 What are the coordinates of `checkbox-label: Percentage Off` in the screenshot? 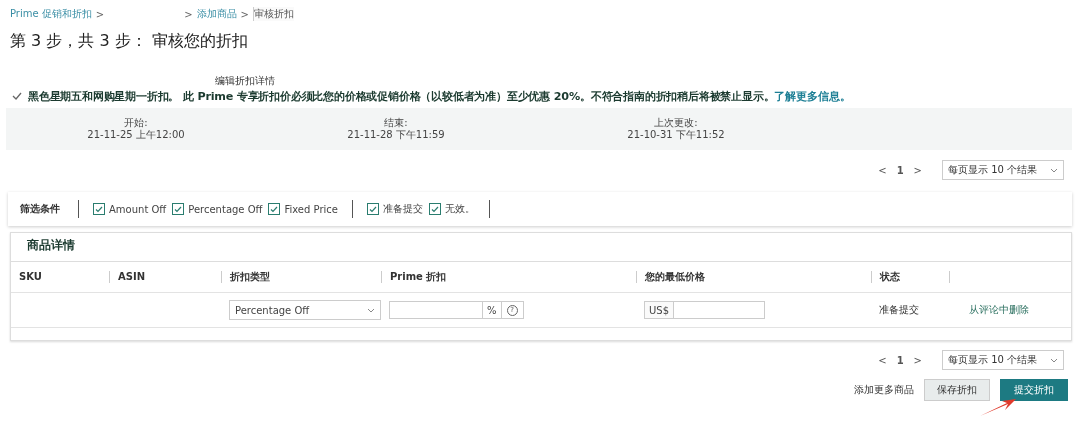 It's located at (225, 209).